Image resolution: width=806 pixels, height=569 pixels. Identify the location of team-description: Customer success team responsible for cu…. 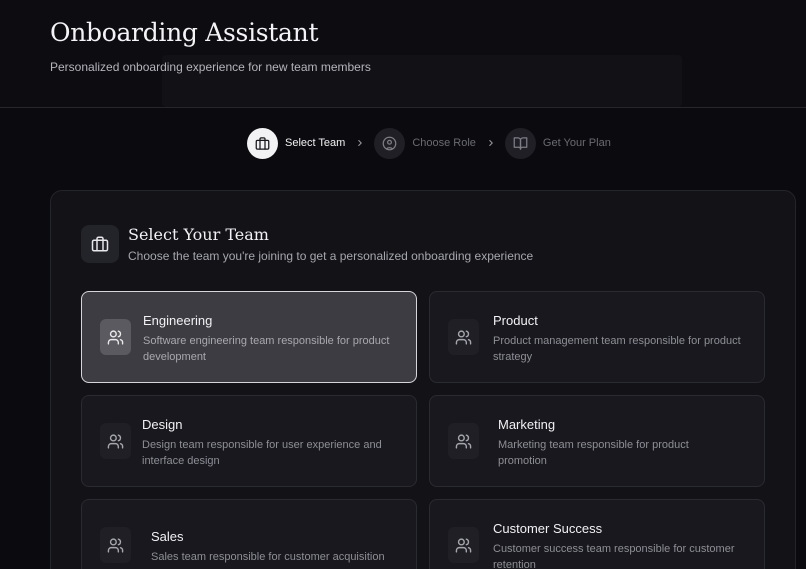
(614, 556).